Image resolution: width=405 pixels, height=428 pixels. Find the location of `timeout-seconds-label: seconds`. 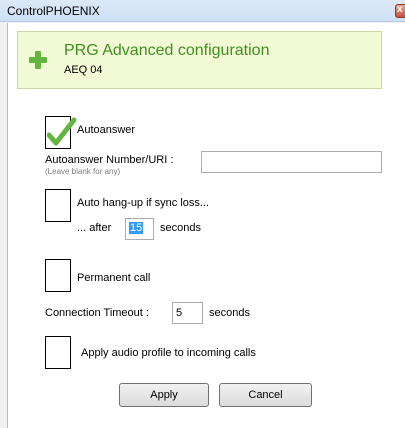

timeout-seconds-label: seconds is located at coordinates (229, 313).